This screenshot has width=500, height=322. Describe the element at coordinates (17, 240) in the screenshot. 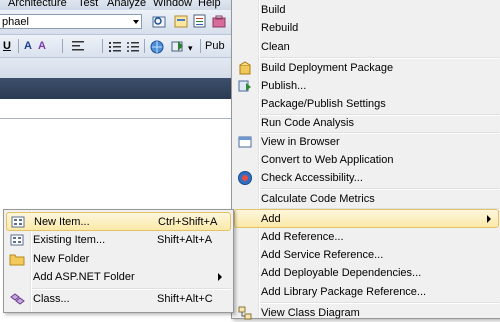

I see `existing-item-icon` at that location.